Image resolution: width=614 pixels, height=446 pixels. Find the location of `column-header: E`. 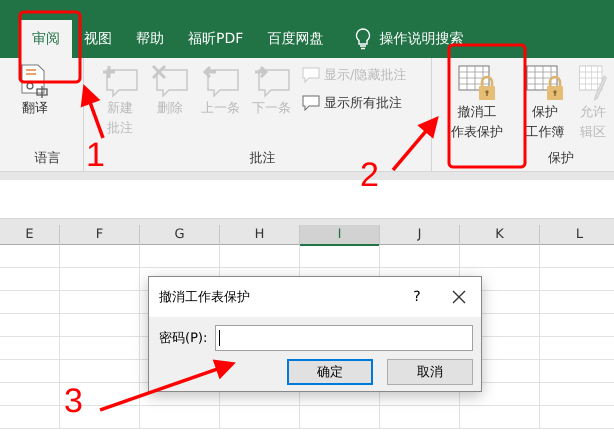

column-header: E is located at coordinates (30, 235).